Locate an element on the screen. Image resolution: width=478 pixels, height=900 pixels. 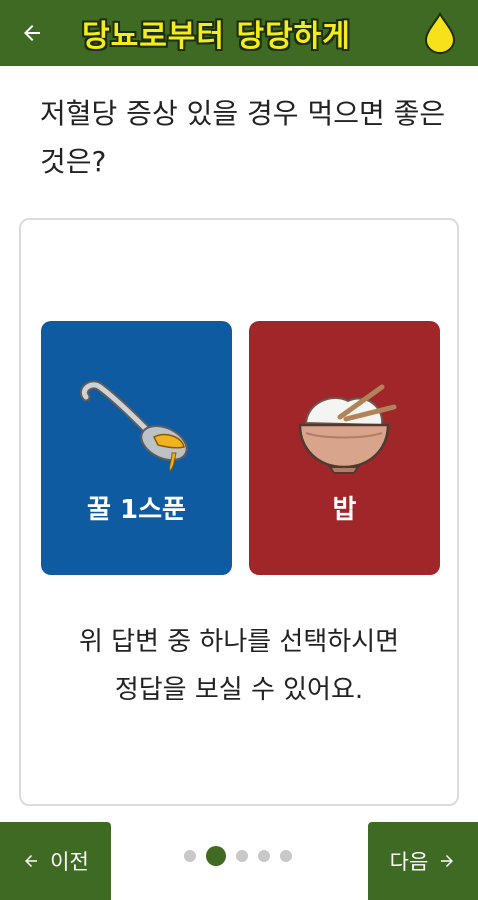
next-button: 다음 is located at coordinates (423, 861).